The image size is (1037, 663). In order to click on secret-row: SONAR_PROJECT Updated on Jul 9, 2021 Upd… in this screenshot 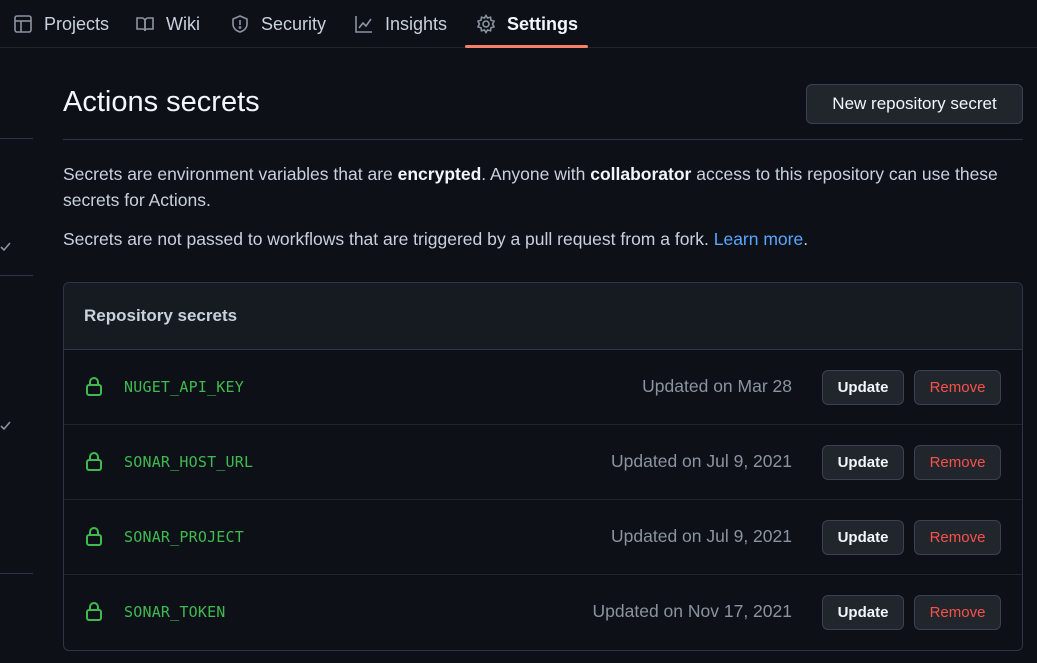, I will do `click(543, 537)`.